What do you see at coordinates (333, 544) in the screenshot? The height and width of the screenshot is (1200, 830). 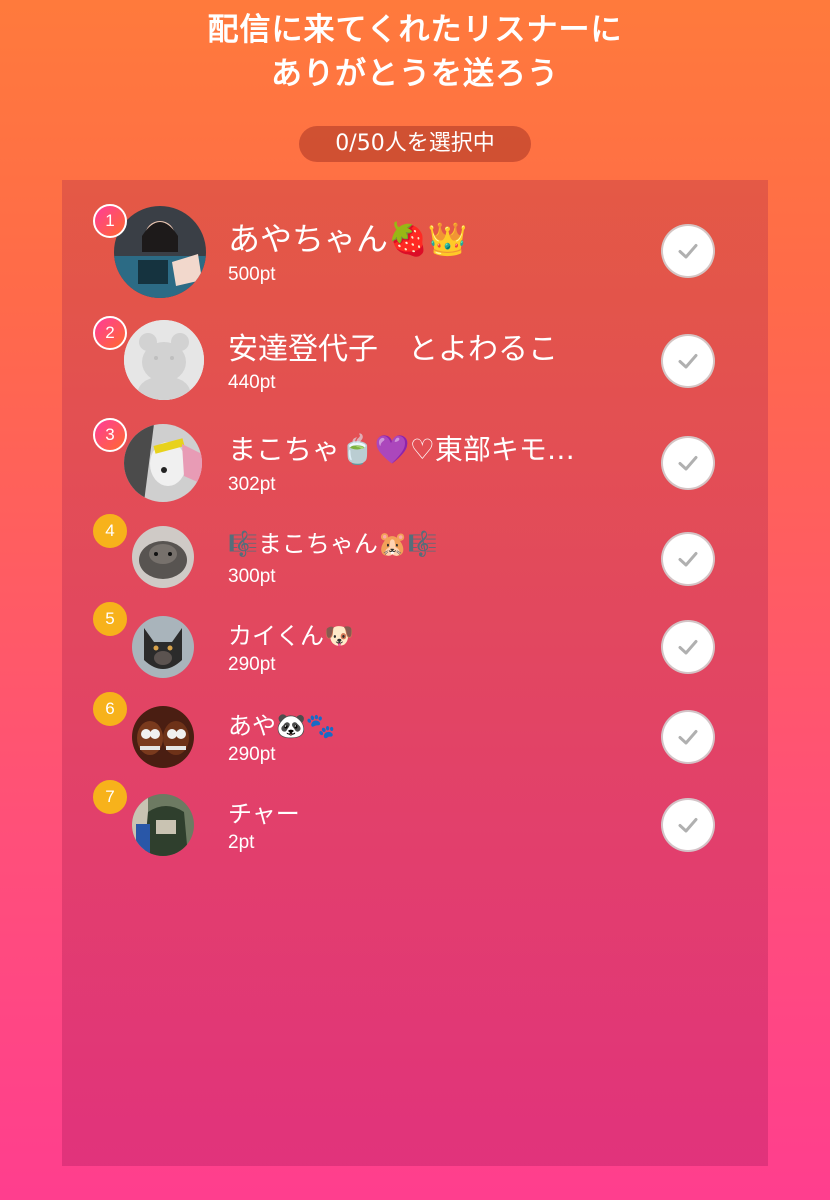 I see `listener-name: 🎼まこちゃん🐹🎼` at bounding box center [333, 544].